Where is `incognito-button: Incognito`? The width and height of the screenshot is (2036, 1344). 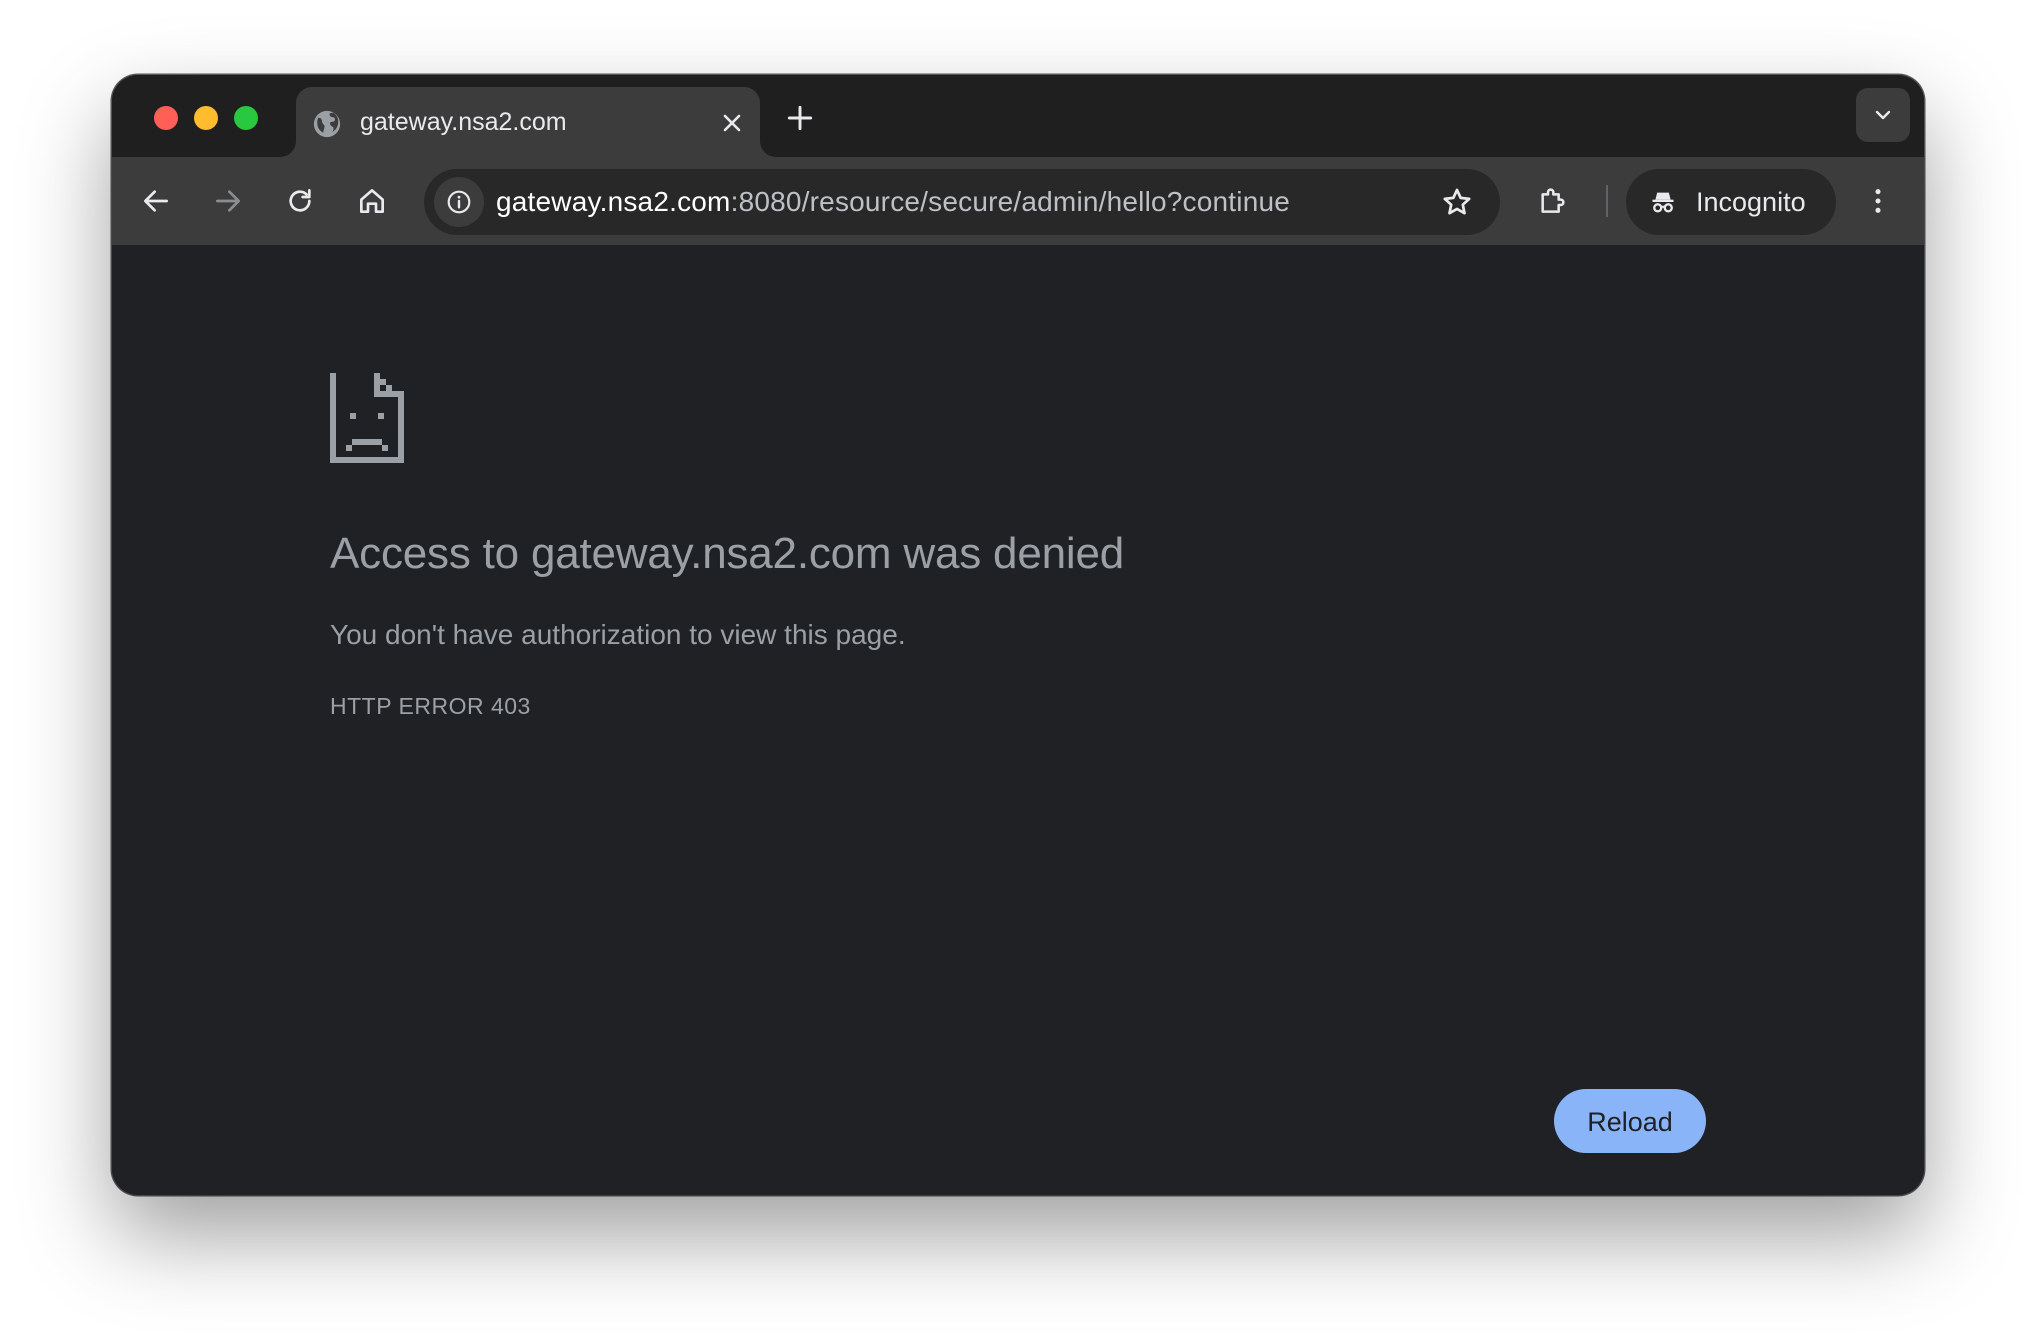 incognito-button: Incognito is located at coordinates (1731, 202).